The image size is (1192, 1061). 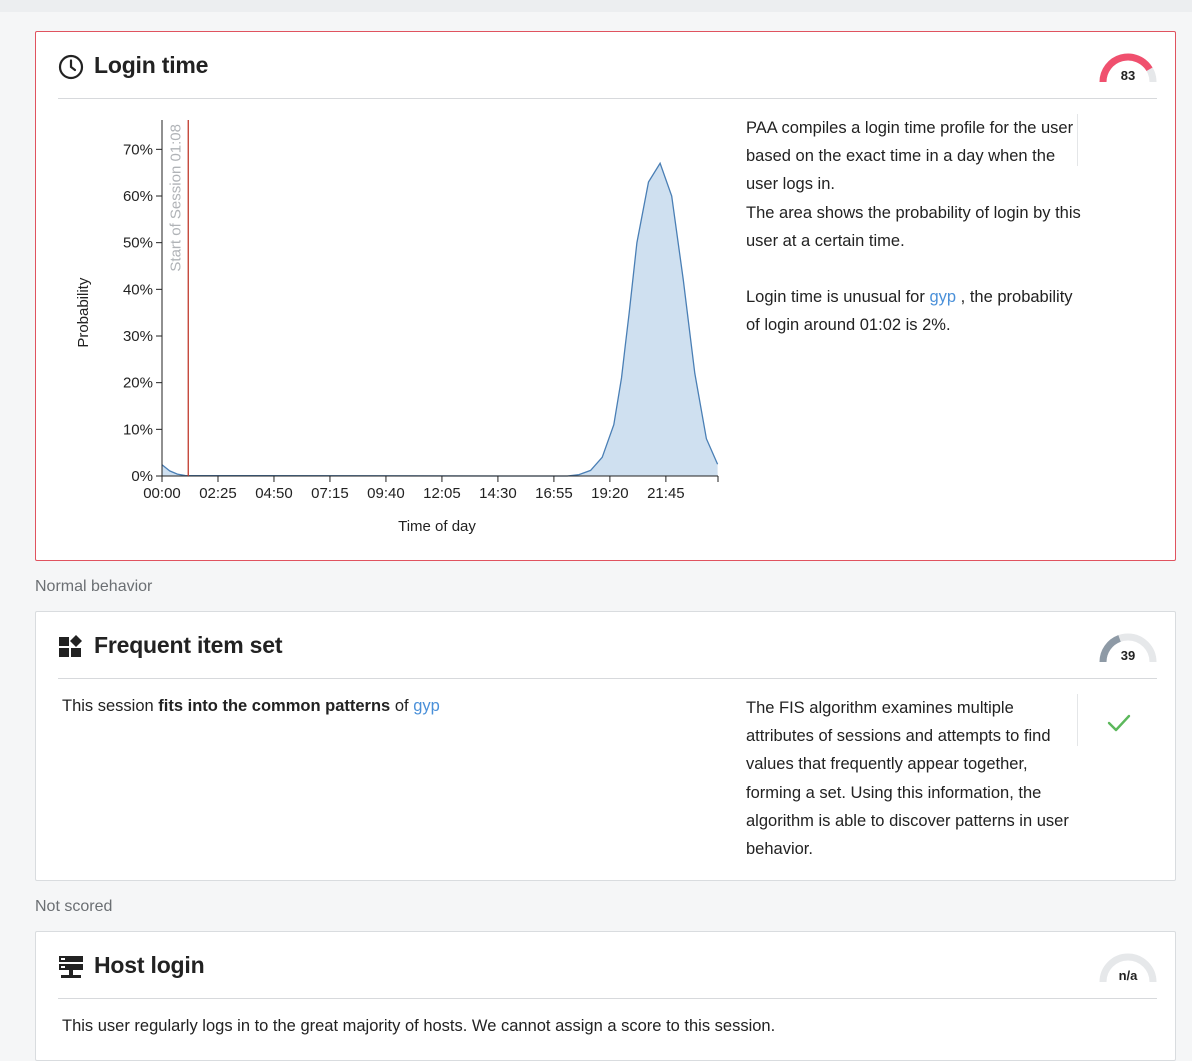 What do you see at coordinates (1128, 967) in the screenshot?
I see `score-gauge: n/a` at bounding box center [1128, 967].